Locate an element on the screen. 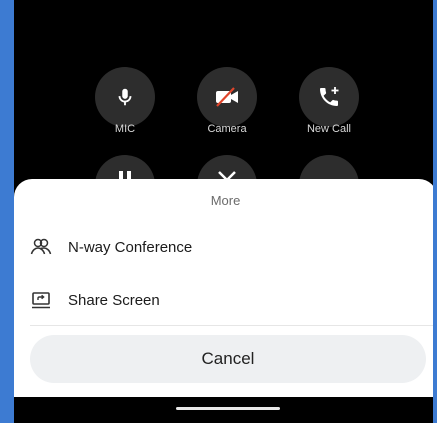  share-screen-option: Share Screen is located at coordinates (223, 300).